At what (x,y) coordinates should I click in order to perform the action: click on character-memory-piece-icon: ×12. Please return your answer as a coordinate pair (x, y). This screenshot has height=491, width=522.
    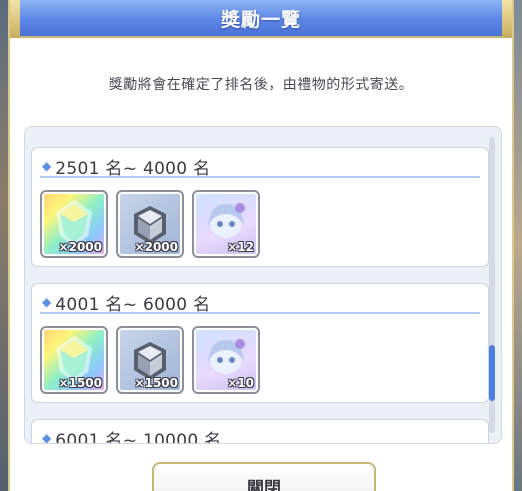
    Looking at the image, I should click on (226, 224).